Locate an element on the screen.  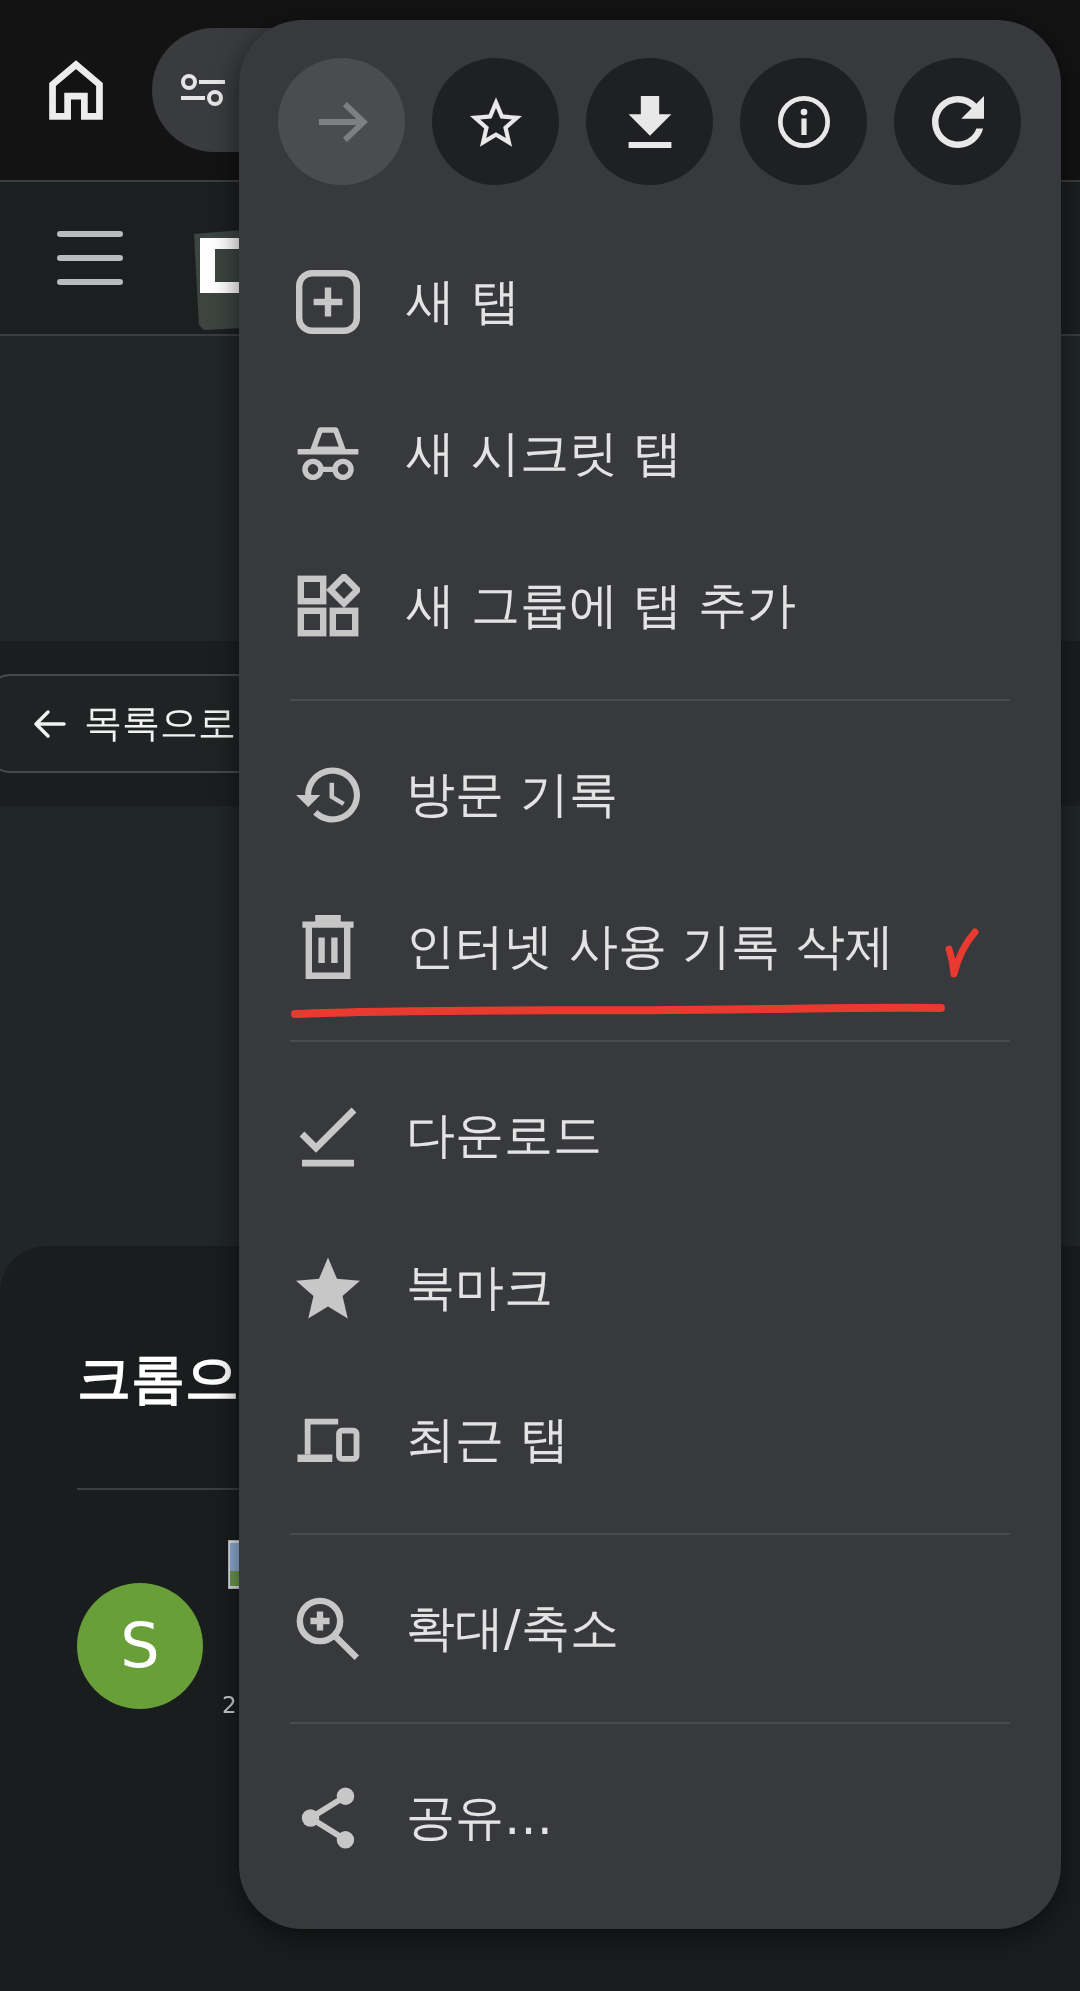
menu-item: 최근 탭 is located at coordinates (650, 1440).